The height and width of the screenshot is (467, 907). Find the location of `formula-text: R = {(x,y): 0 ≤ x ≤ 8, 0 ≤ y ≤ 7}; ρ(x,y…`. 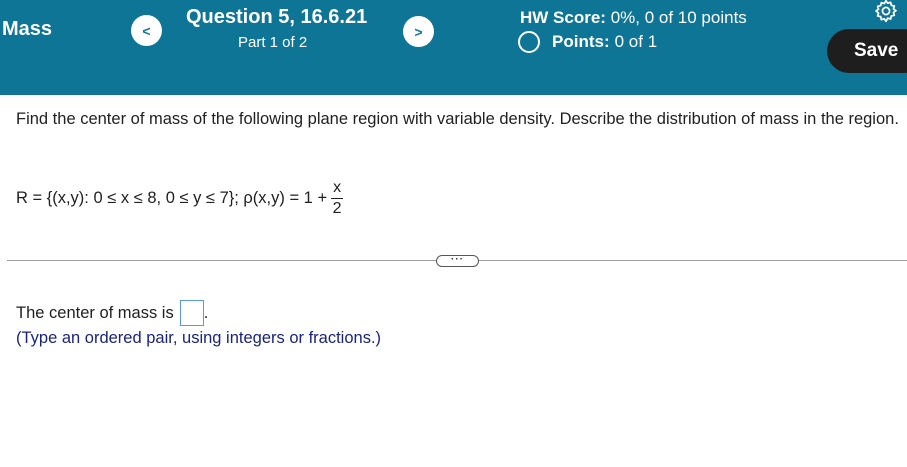

formula-text: R = {(x,y): 0 ≤ x ≤ 8, 0 ≤ y ≤ 7}; ρ(x,y… is located at coordinates (172, 197).